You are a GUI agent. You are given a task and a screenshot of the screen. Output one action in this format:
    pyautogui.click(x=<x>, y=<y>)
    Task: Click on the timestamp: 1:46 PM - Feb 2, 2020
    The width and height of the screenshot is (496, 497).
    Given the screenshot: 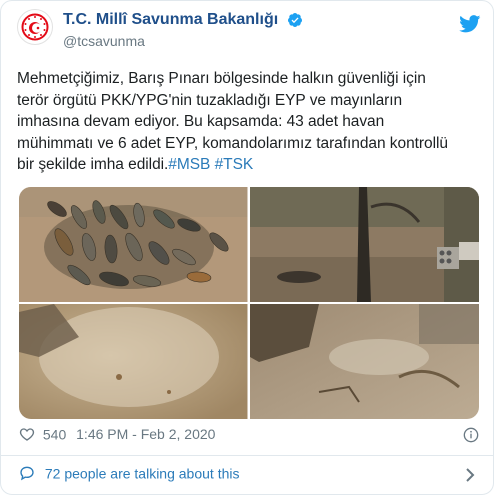 What is the action you would take?
    pyautogui.click(x=145, y=434)
    